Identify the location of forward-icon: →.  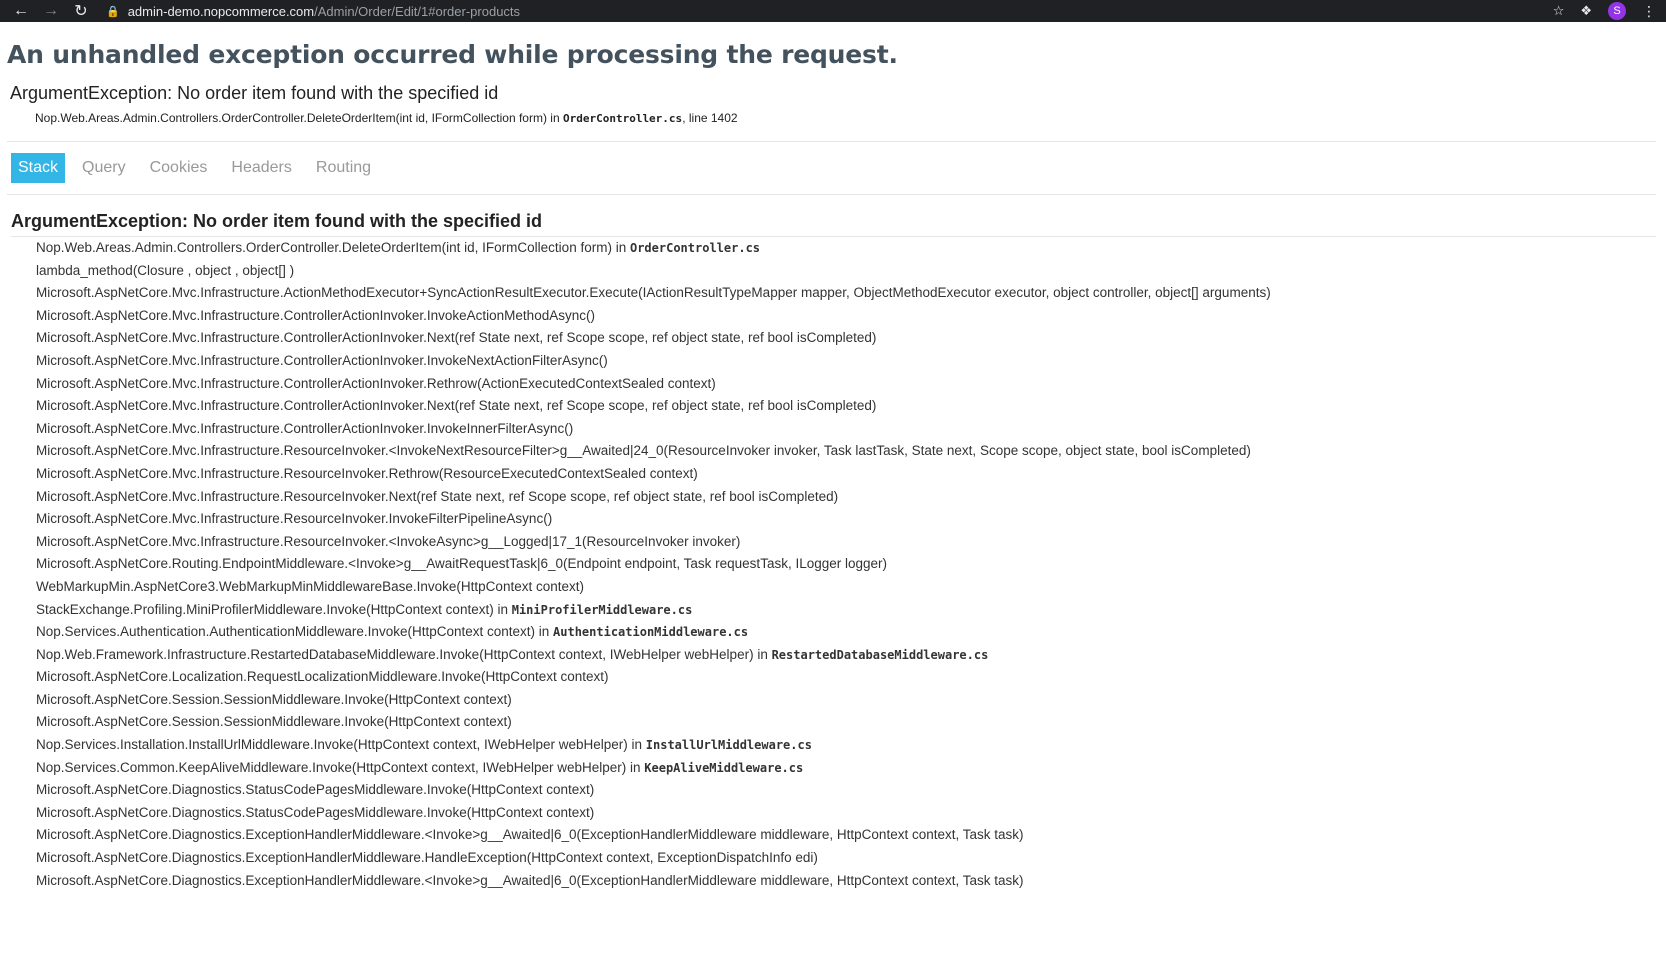
(51, 11).